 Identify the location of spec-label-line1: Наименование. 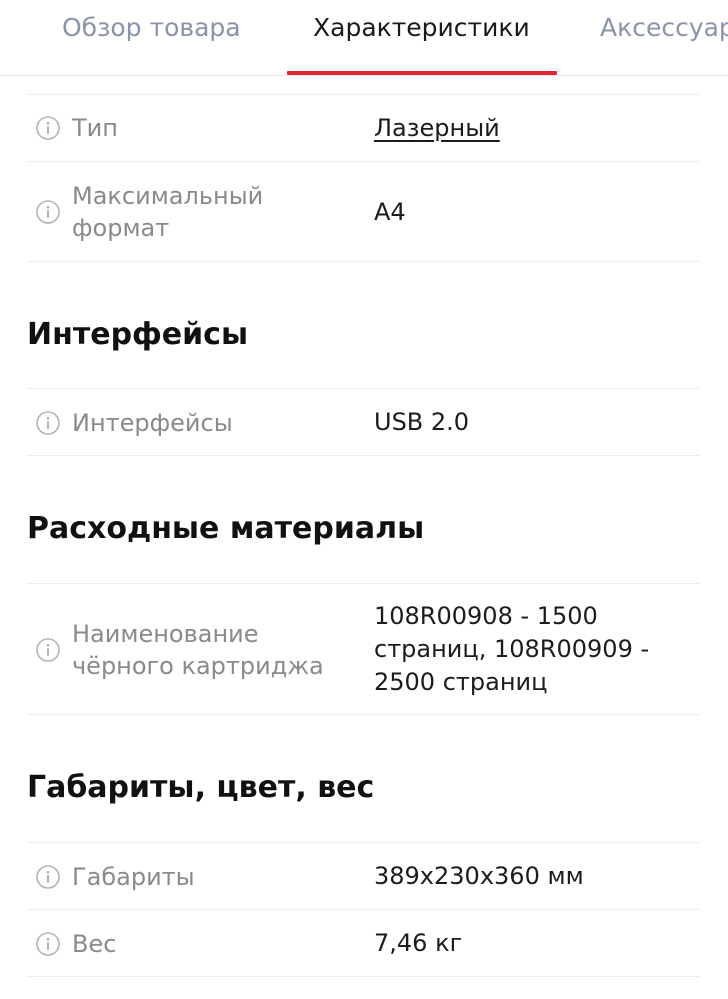
(165, 634).